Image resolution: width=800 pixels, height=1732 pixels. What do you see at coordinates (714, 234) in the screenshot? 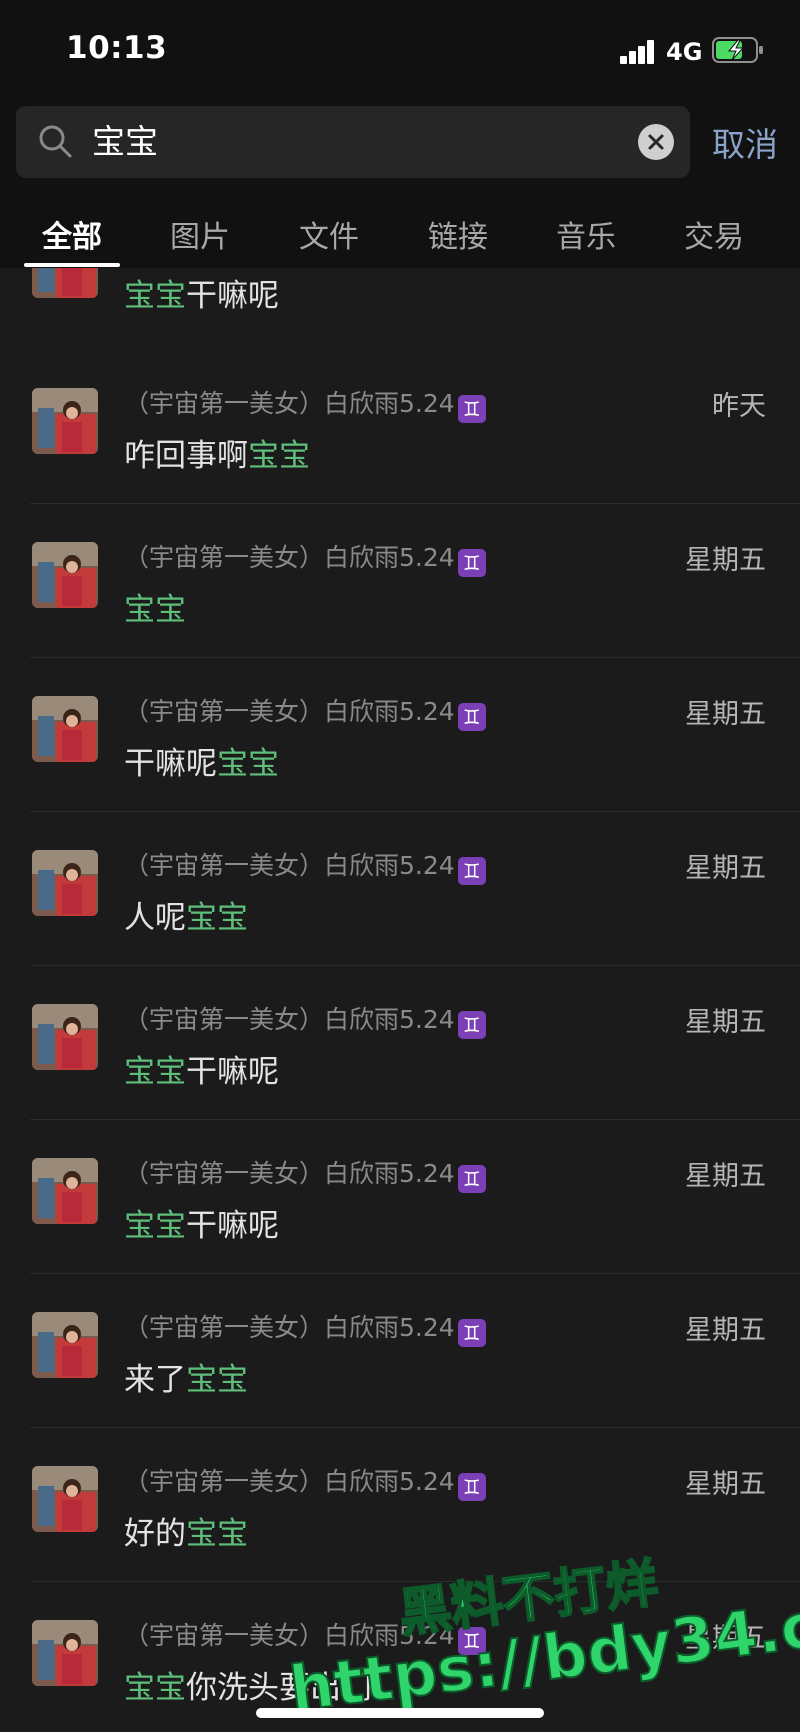
I see `tab-transactions: 交易` at bounding box center [714, 234].